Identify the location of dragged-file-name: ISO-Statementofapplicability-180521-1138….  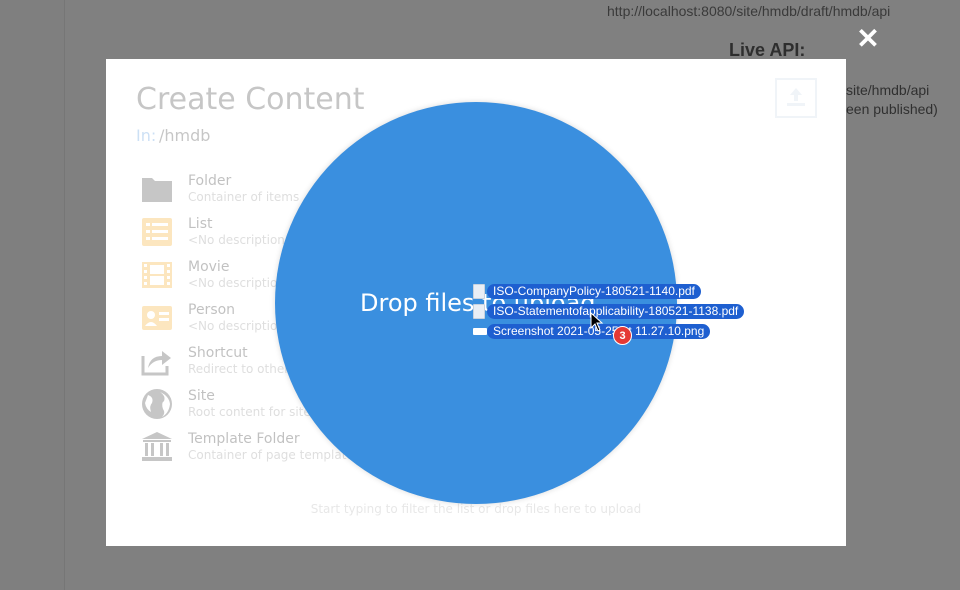
(616, 311).